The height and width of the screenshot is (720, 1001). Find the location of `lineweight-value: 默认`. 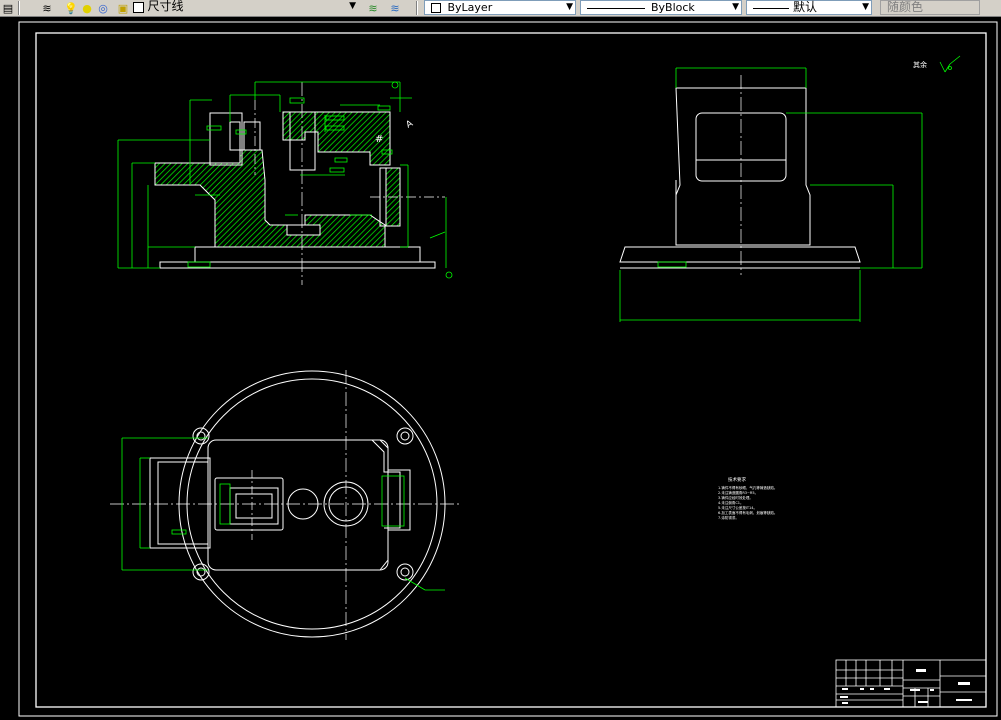

lineweight-value: 默认 is located at coordinates (805, 7).